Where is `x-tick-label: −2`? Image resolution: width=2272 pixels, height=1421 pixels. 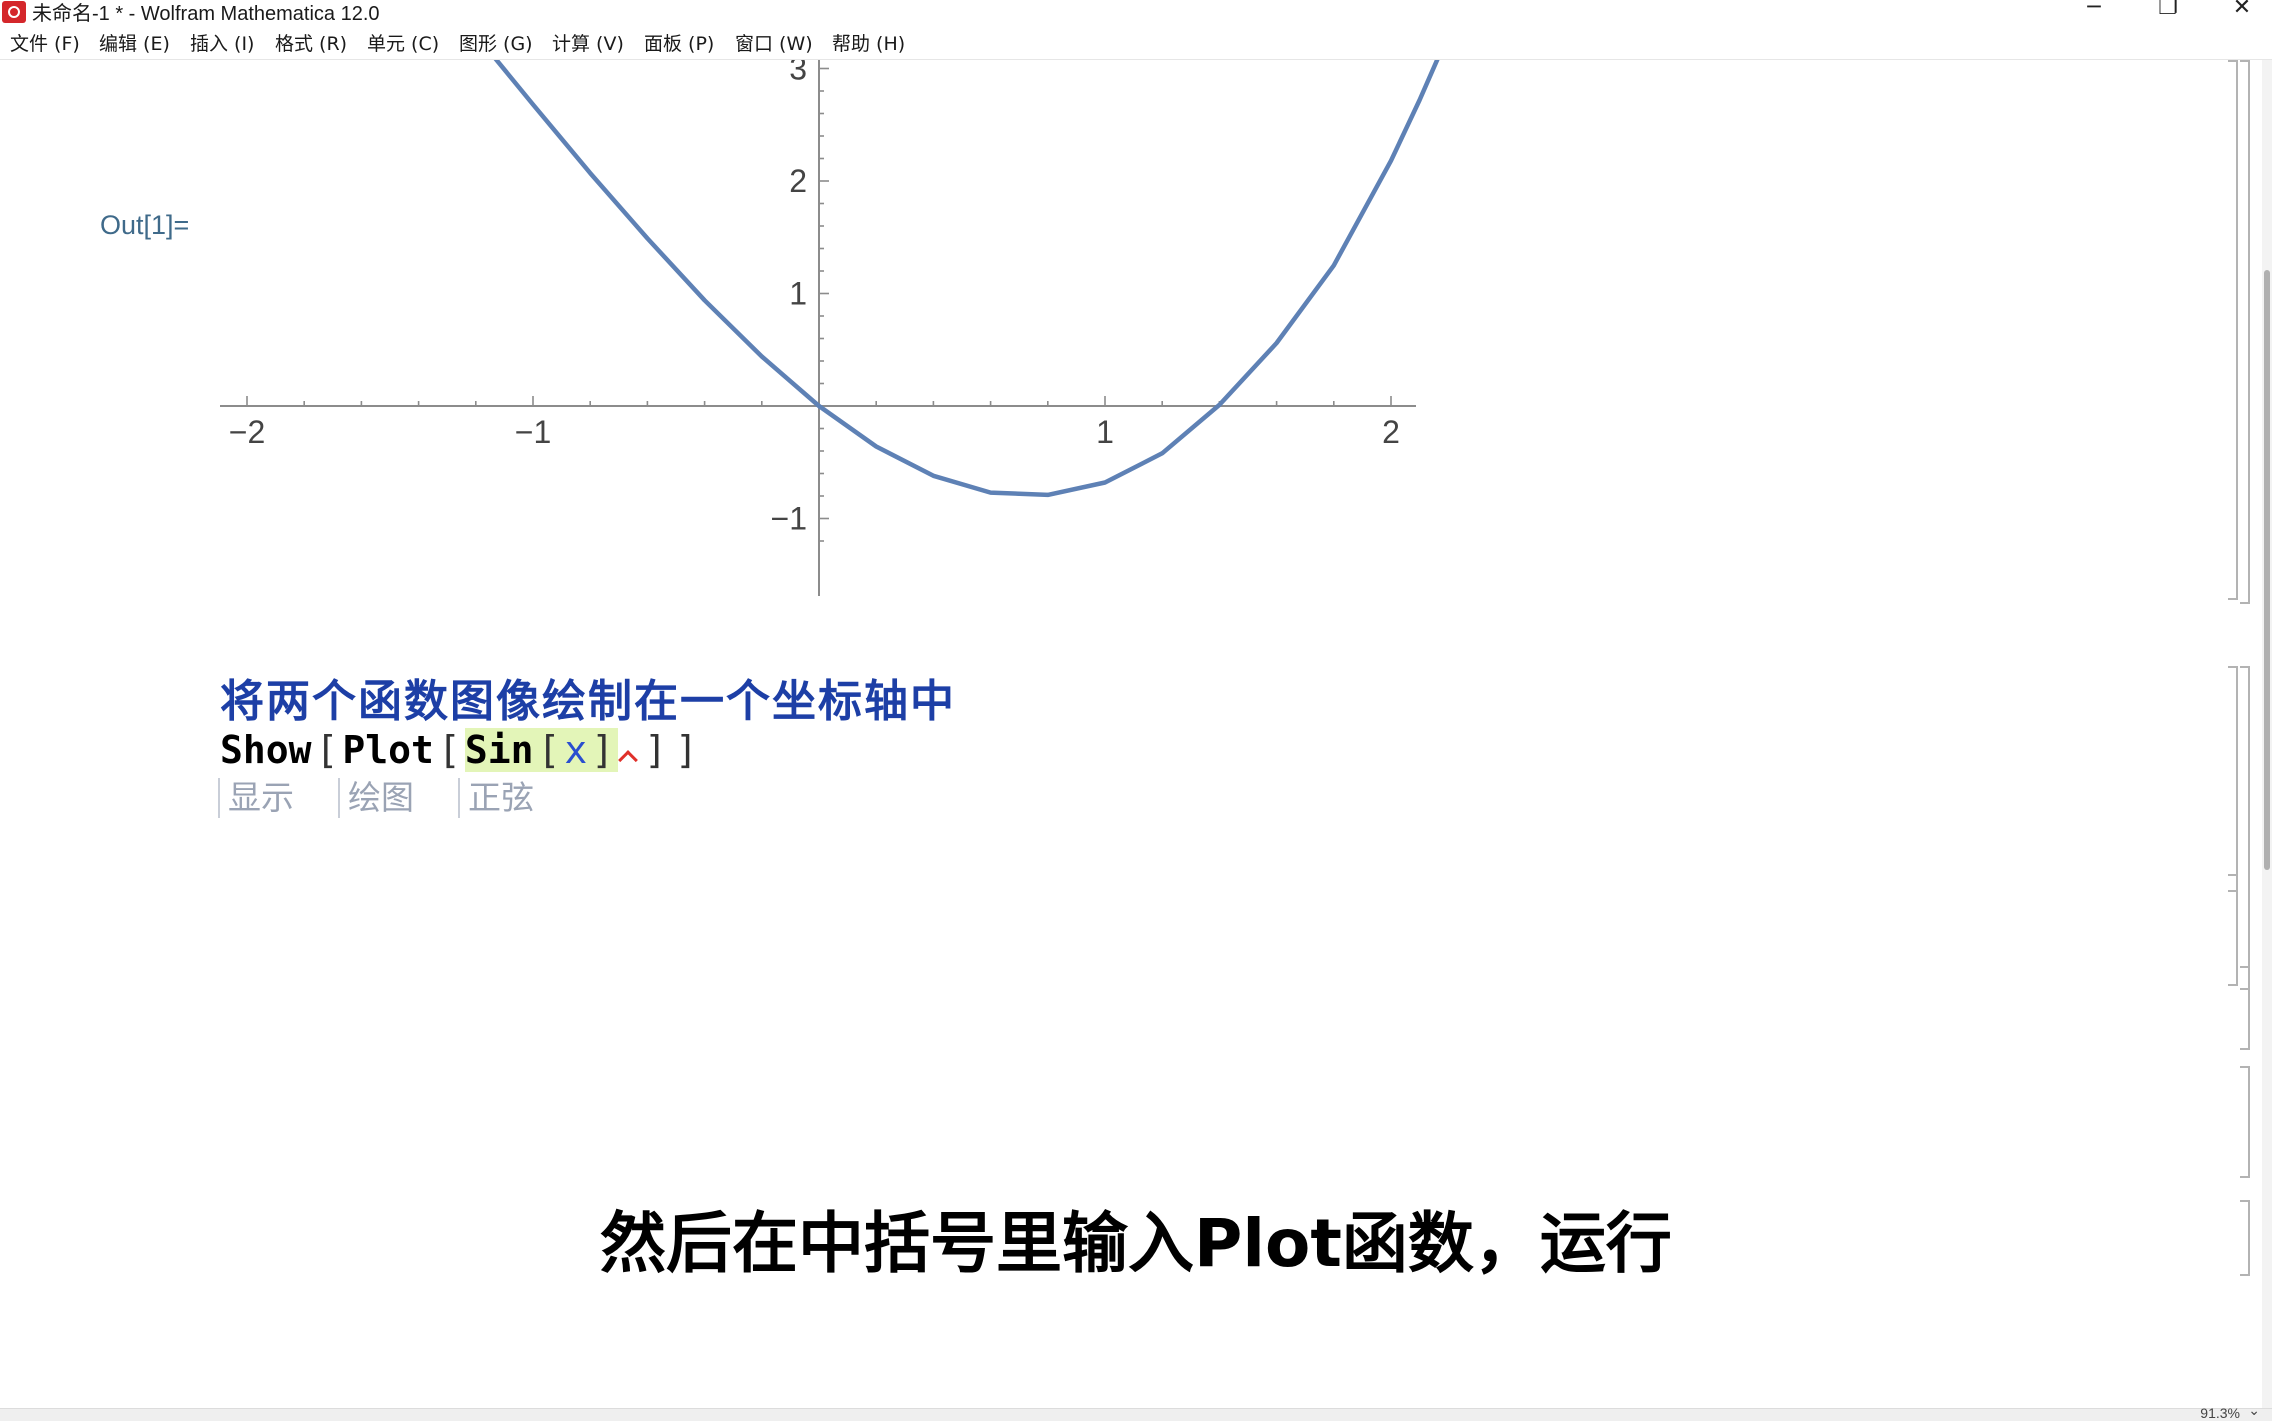
x-tick-label: −2 is located at coordinates (247, 432).